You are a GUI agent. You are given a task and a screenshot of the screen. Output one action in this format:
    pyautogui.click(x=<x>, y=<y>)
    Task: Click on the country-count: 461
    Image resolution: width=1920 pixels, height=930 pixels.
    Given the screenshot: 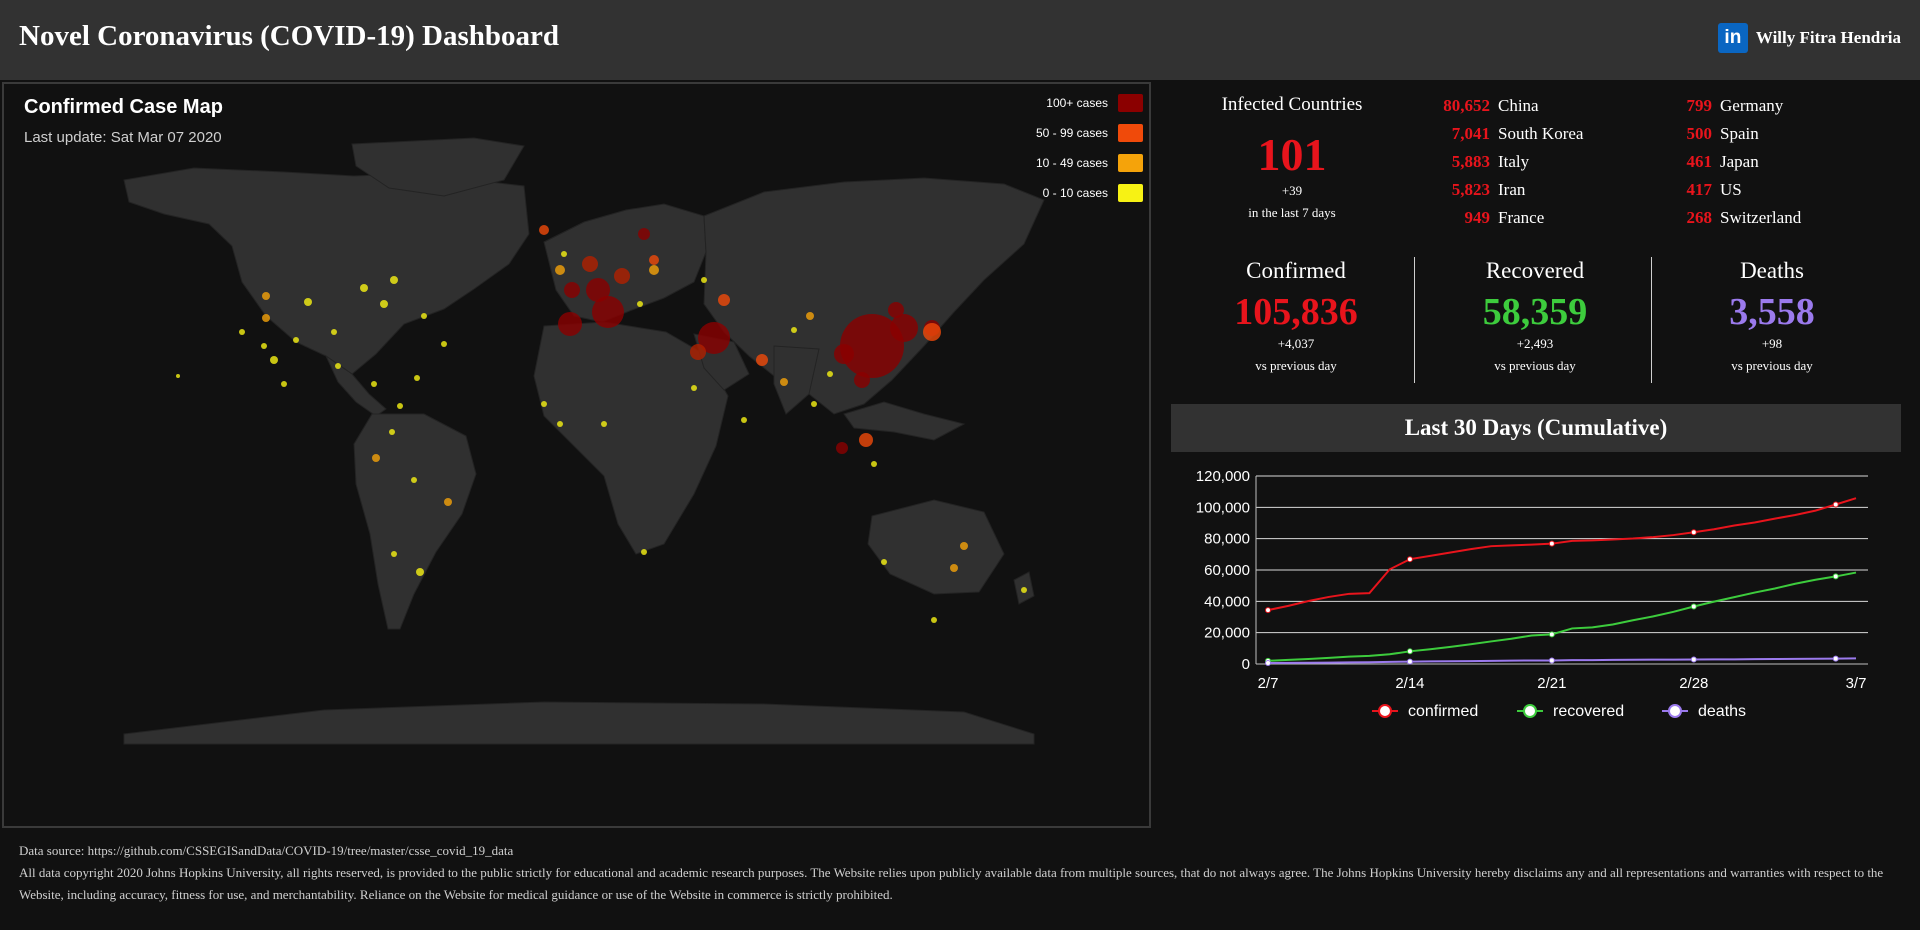 What is the action you would take?
    pyautogui.click(x=1699, y=161)
    